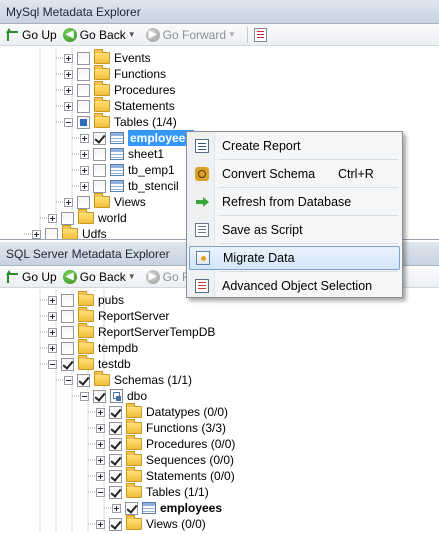  Describe the element at coordinates (119, 105) in the screenshot. I see `tree-node-statements: Statements` at that location.